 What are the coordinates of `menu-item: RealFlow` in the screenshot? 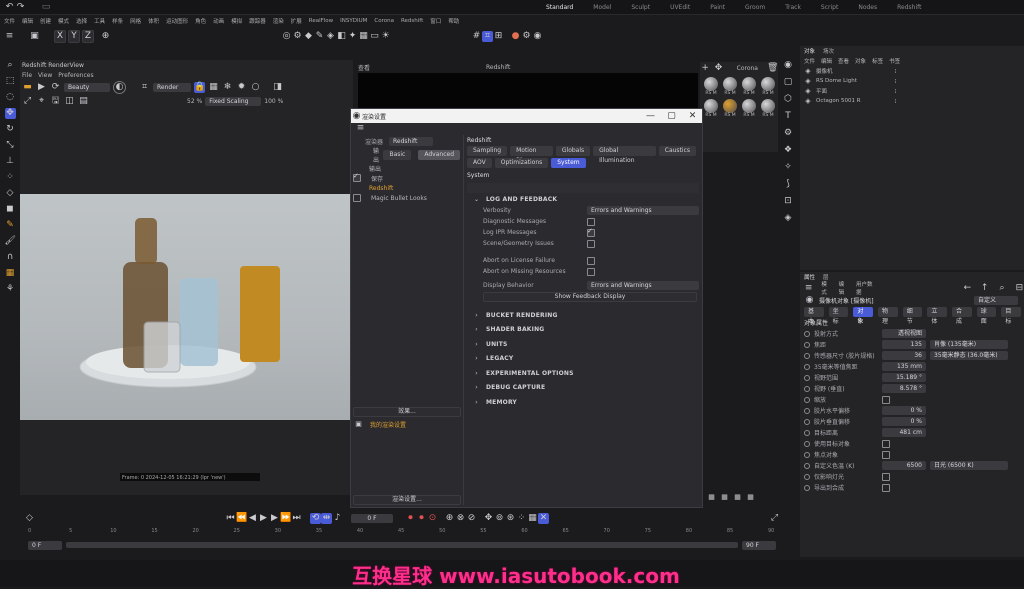 It's located at (321, 21).